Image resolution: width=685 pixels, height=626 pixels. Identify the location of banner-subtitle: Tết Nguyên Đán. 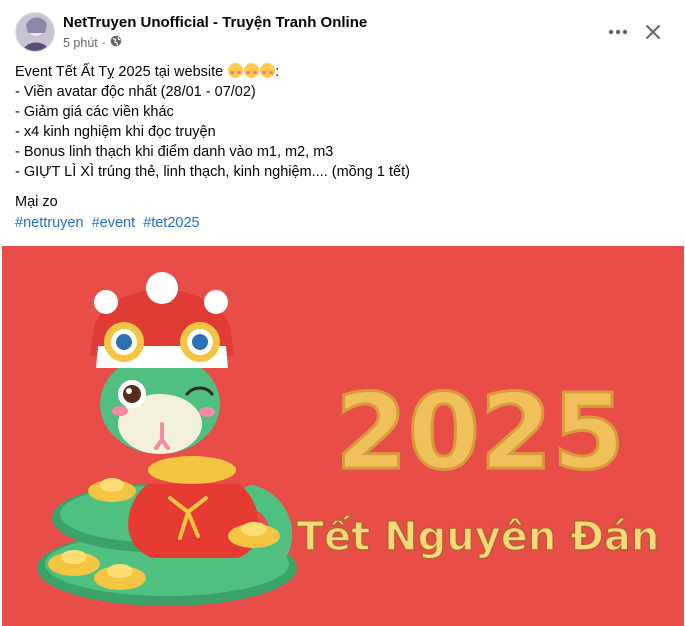
(478, 537).